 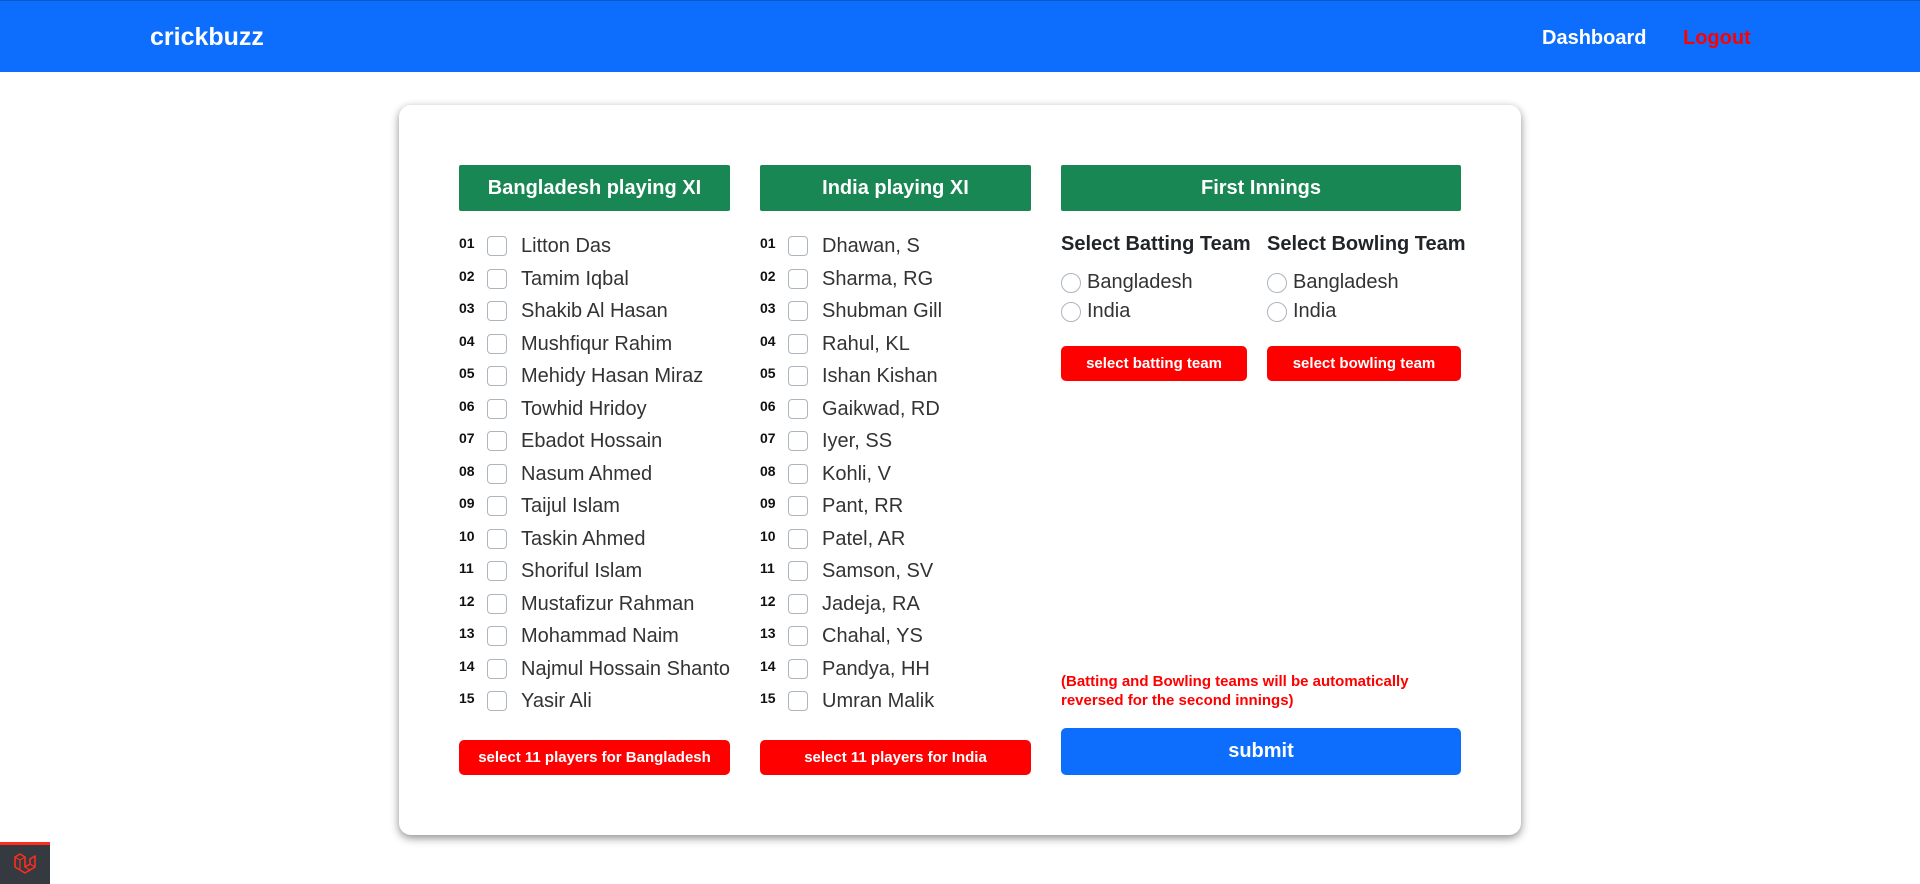 I want to click on player-row: 06 Towhid Hridoy, so click(x=599, y=411).